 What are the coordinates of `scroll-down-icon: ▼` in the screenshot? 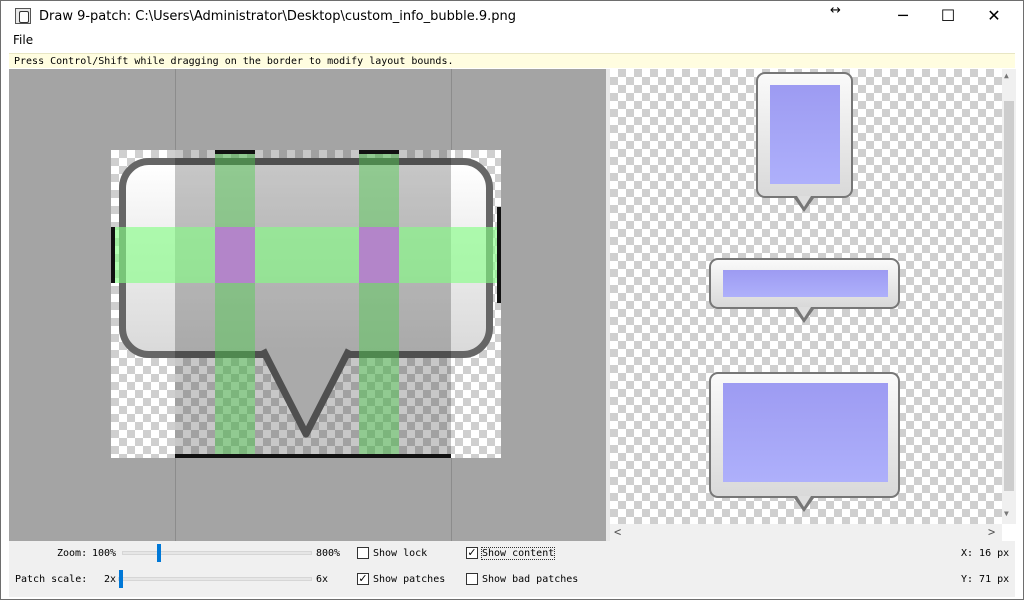 It's located at (1006, 513).